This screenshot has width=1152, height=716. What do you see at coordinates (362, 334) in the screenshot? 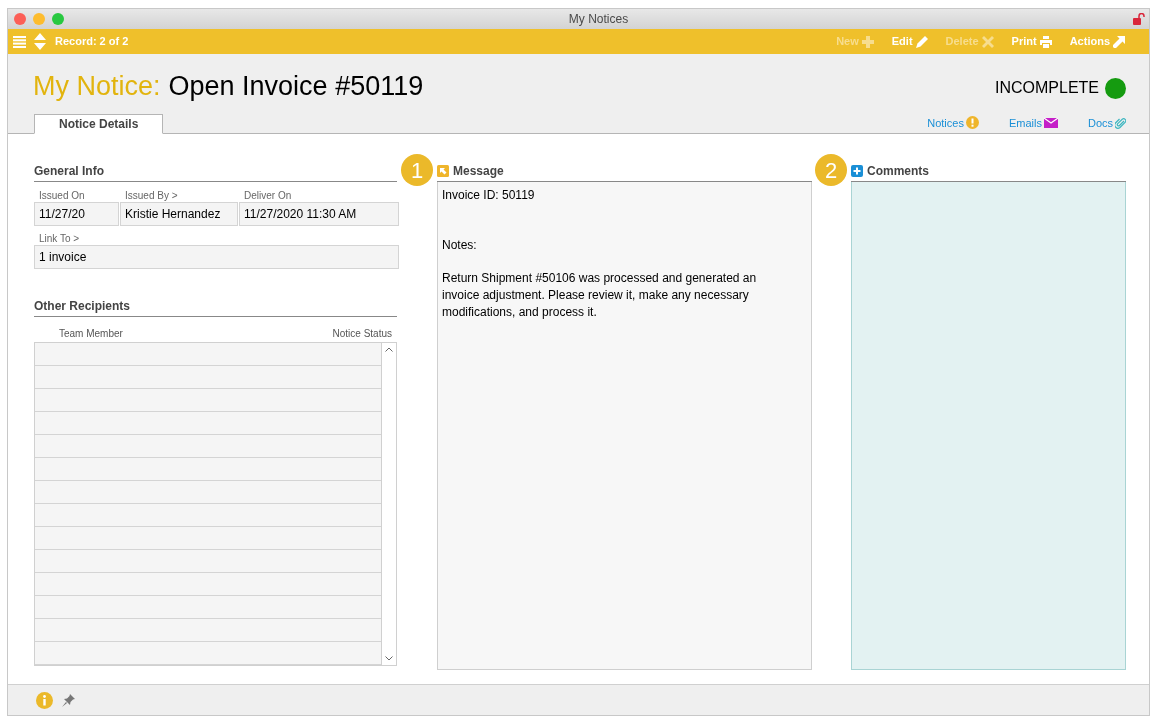
I see `column-header: Notice Status` at bounding box center [362, 334].